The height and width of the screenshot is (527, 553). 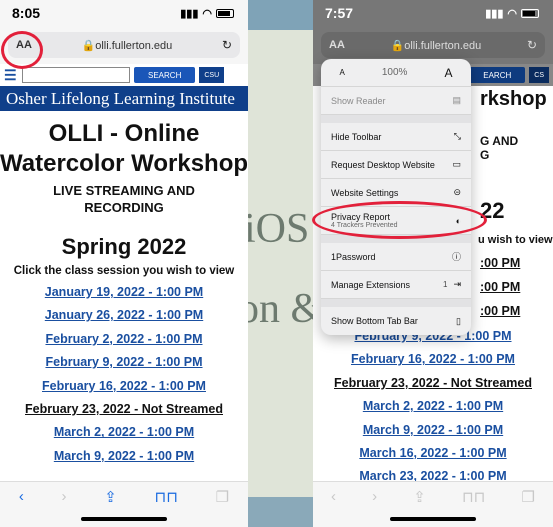 I want to click on search-button: EARCH, so click(x=497, y=75).